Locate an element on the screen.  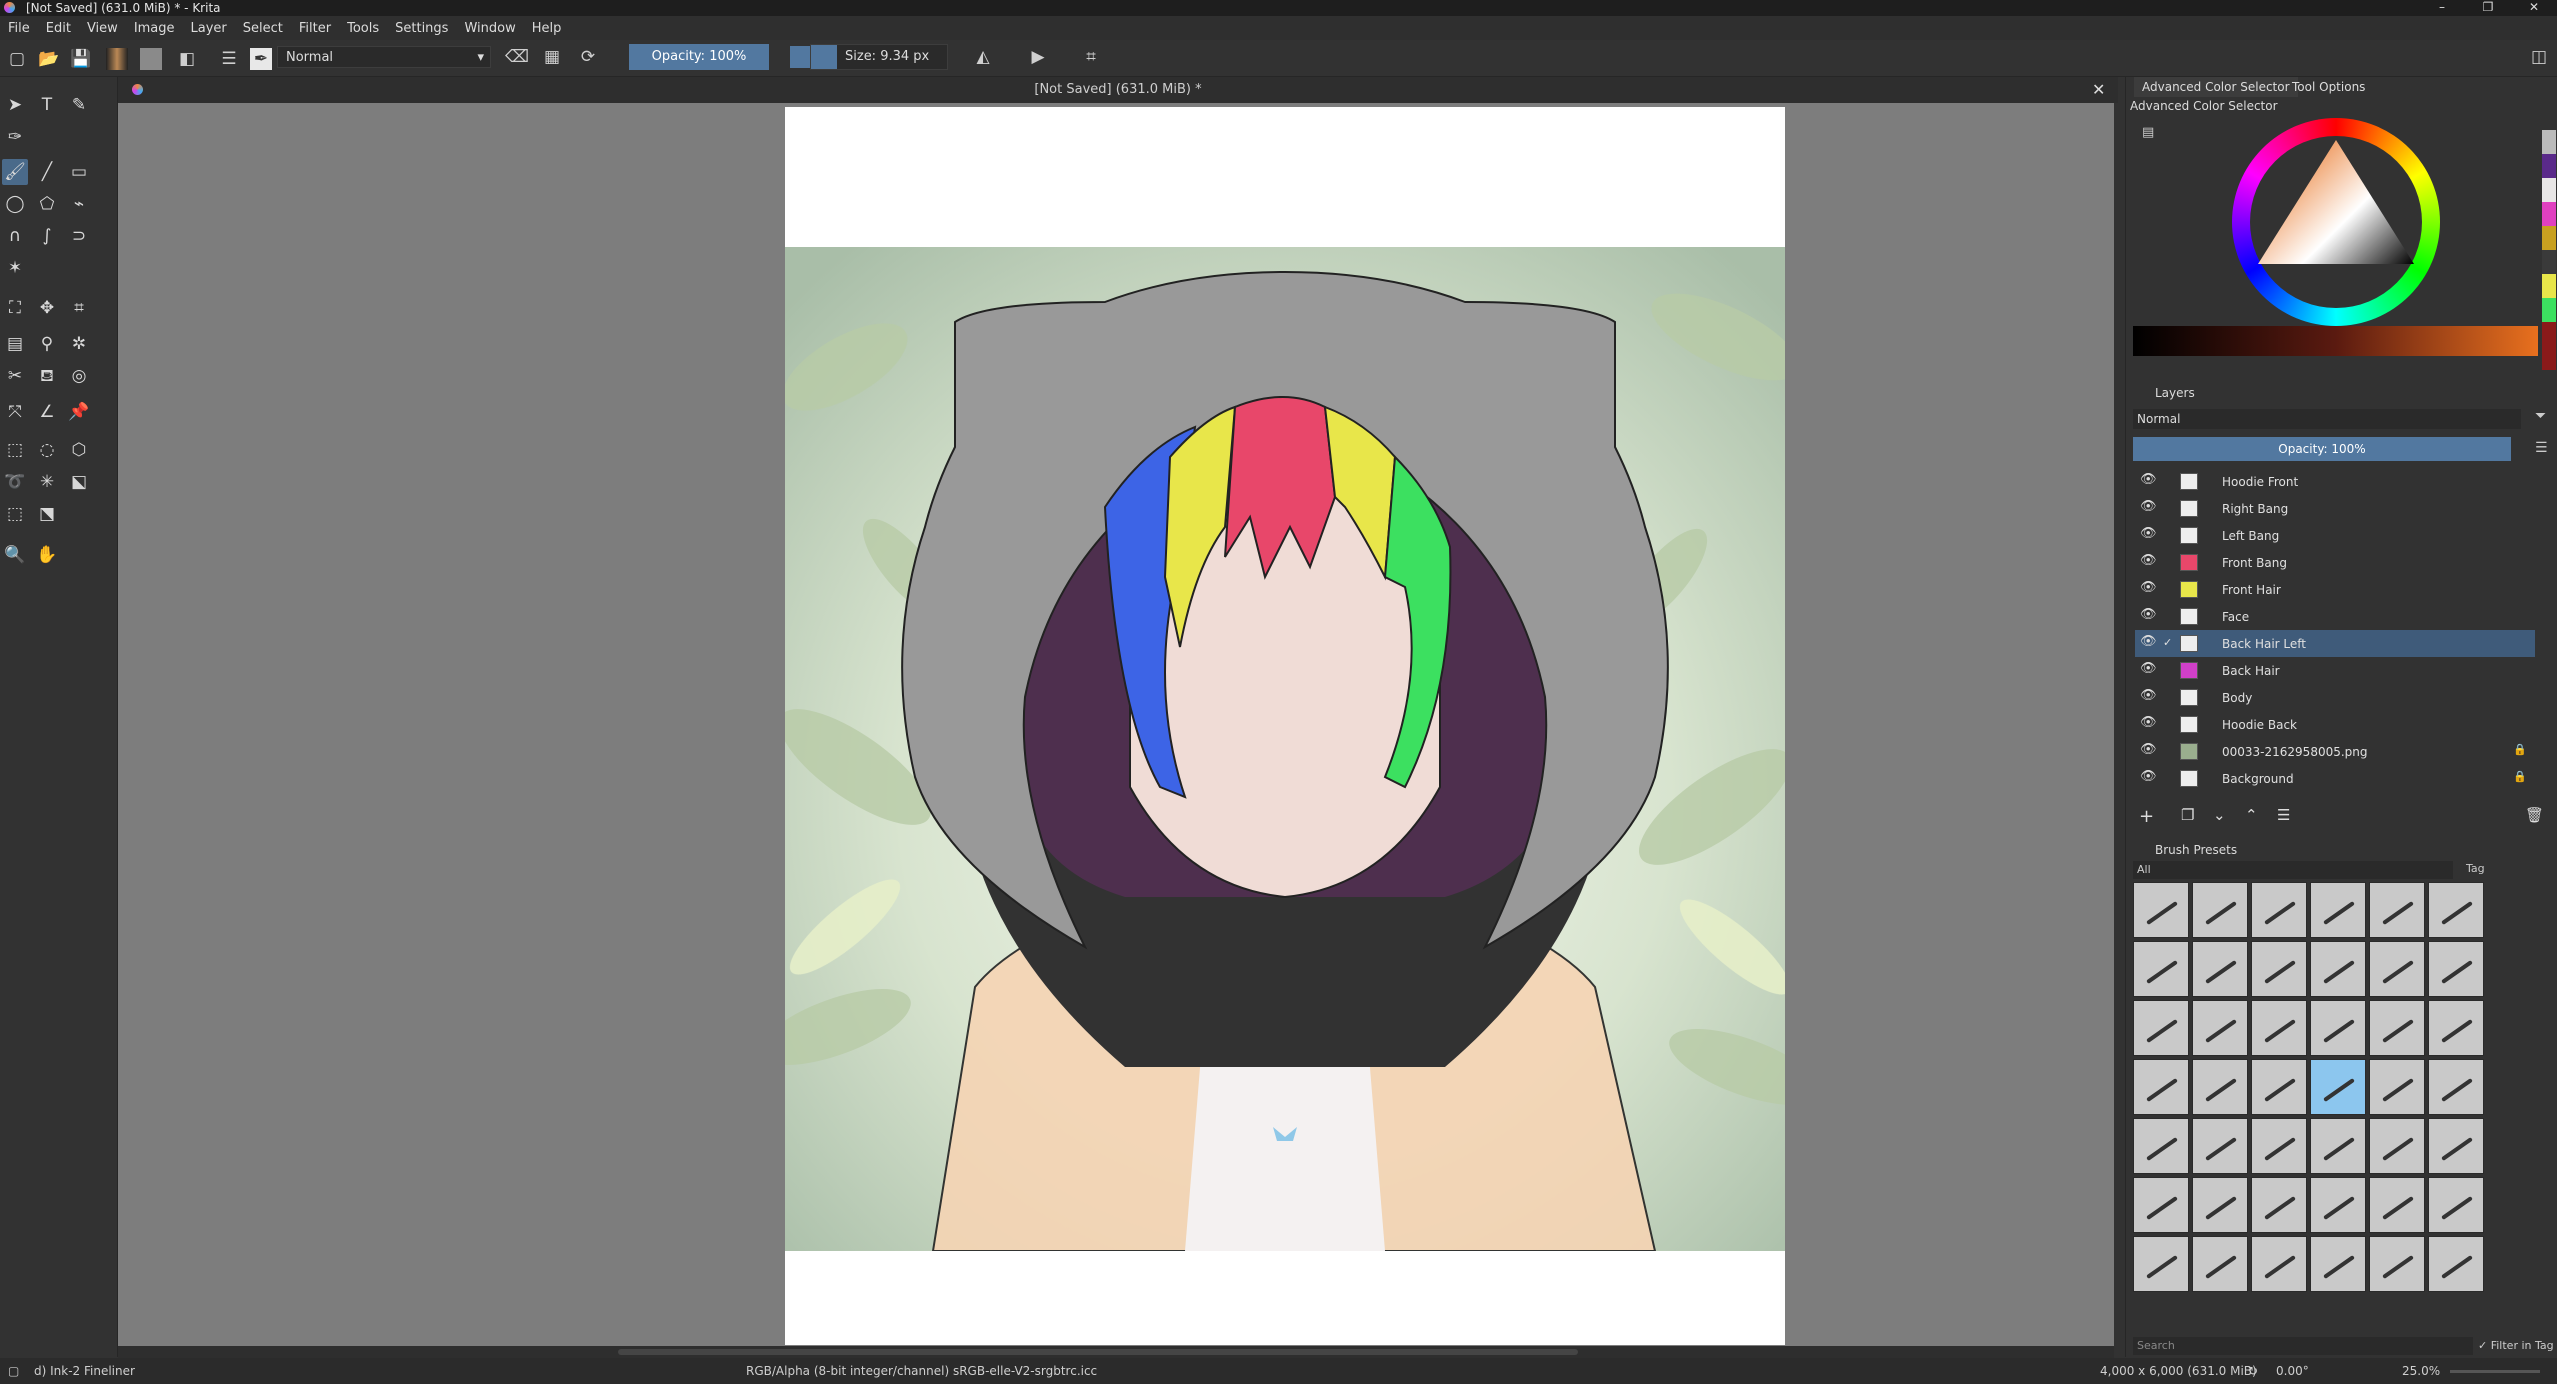
rectangle-tool-icon: ▭ is located at coordinates (79, 172).